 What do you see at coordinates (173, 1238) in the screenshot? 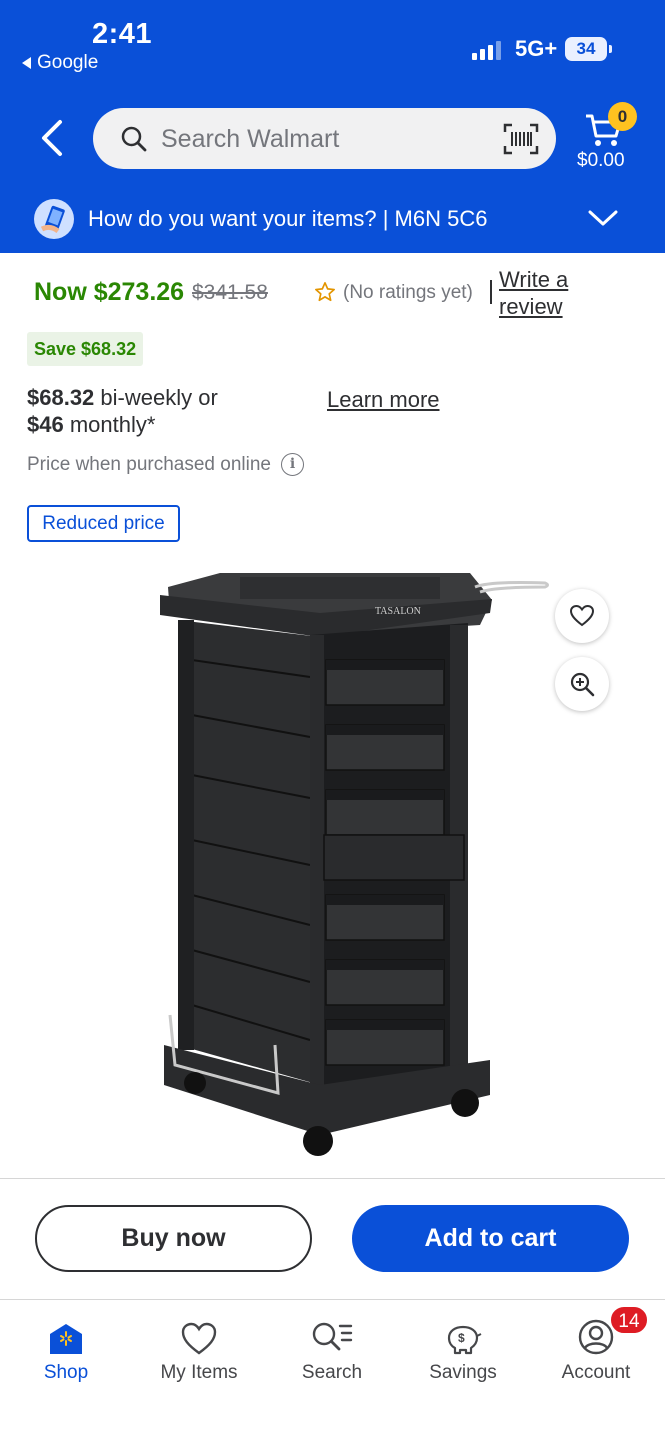
I see `buy-now-button: Buy now` at bounding box center [173, 1238].